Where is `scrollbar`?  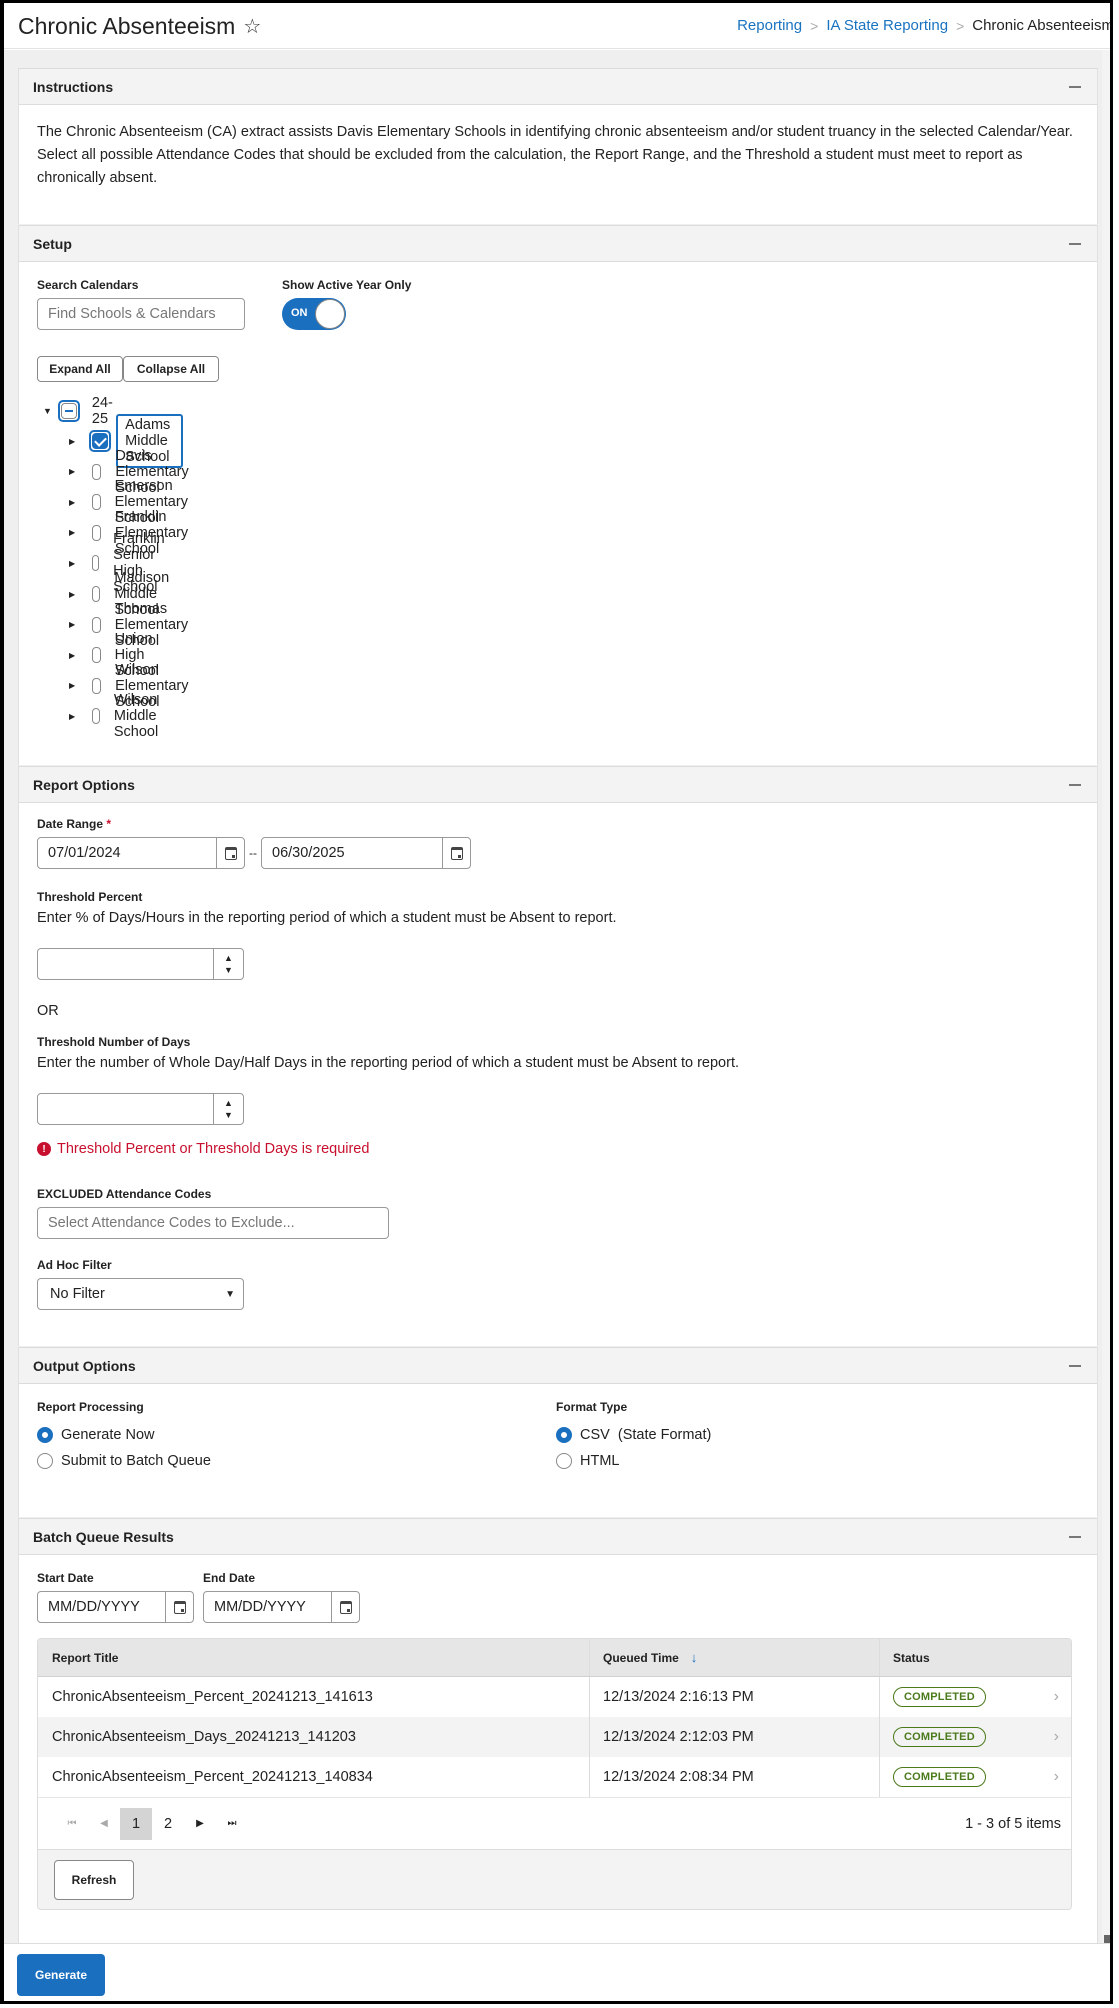
scrollbar is located at coordinates (1106, 996).